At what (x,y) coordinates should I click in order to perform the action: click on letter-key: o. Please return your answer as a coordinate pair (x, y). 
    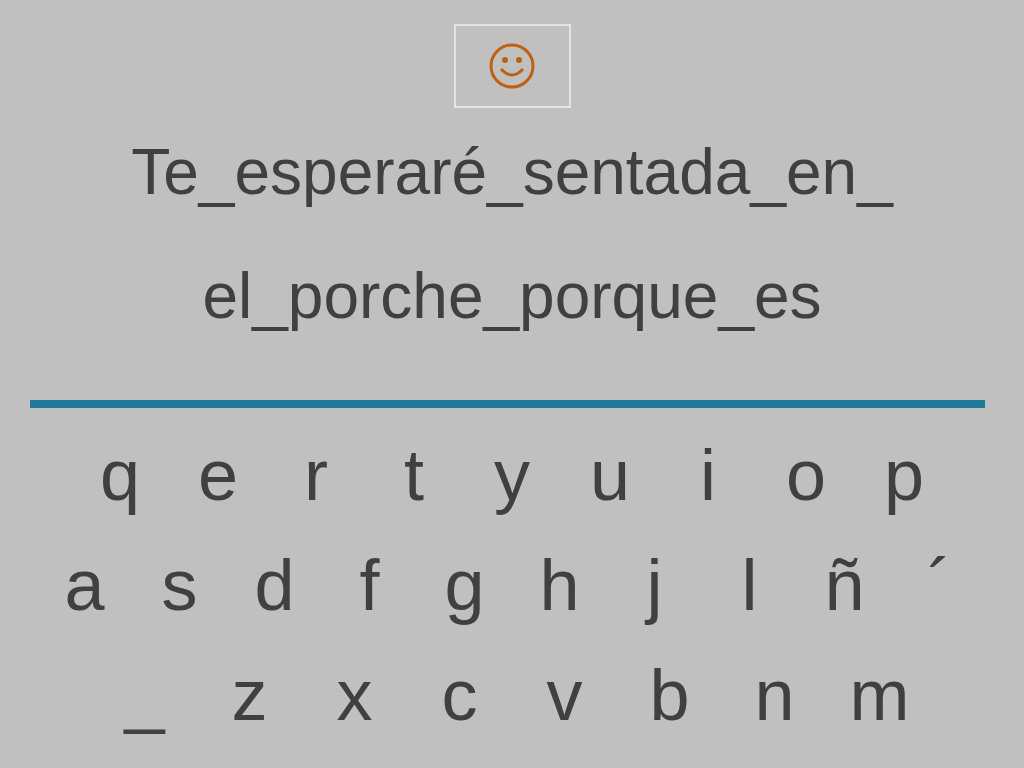
    Looking at the image, I should click on (806, 475).